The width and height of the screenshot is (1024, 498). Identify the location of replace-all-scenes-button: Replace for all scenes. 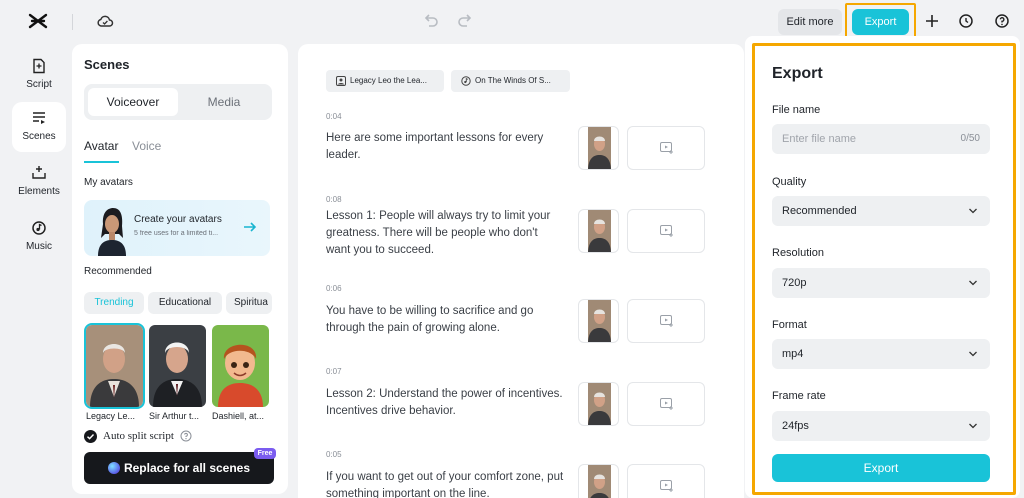
(179, 468).